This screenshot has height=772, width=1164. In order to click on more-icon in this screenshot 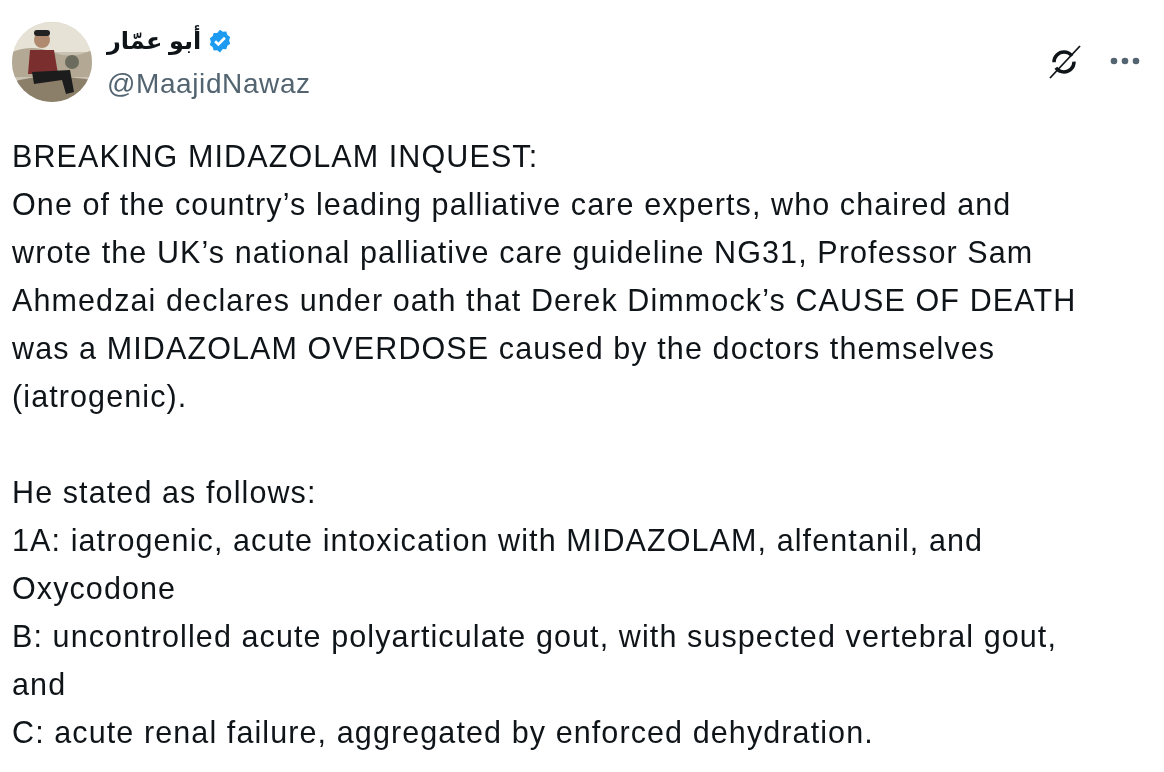, I will do `click(1125, 61)`.